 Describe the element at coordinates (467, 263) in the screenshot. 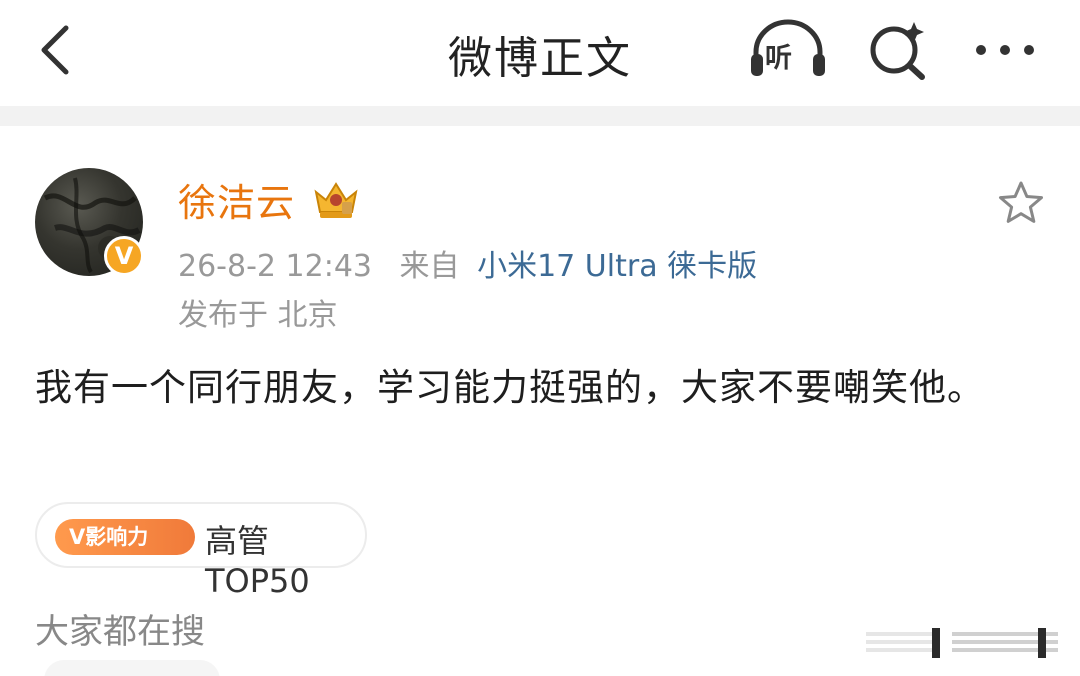

I see `post-meta: 26-8-2 12:43 来自 小米17 Ultra 徕卡版` at that location.